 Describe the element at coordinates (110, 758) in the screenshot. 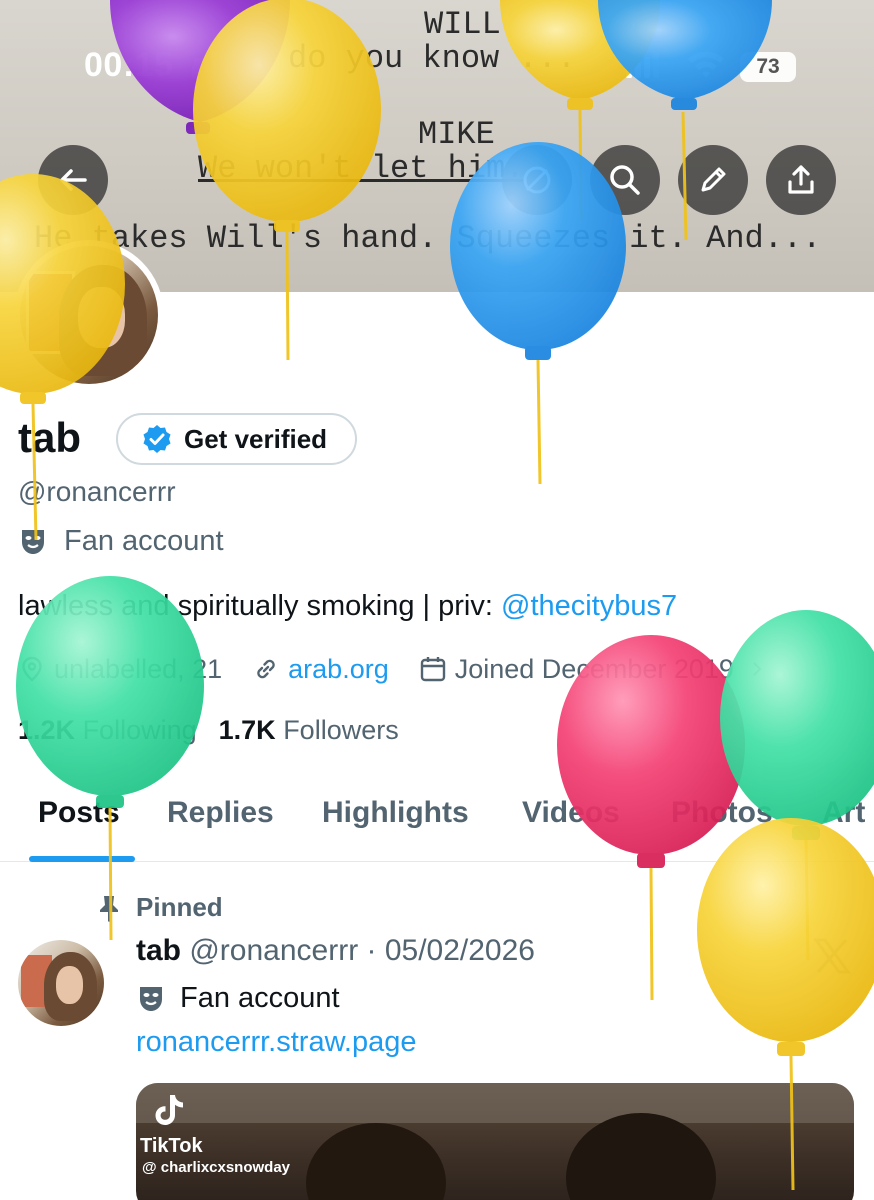

I see `balloon` at that location.